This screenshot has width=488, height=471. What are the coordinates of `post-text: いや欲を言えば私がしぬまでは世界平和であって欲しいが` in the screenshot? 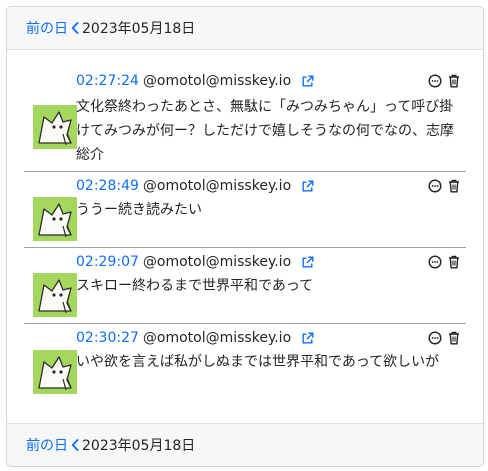 It's located at (258, 362).